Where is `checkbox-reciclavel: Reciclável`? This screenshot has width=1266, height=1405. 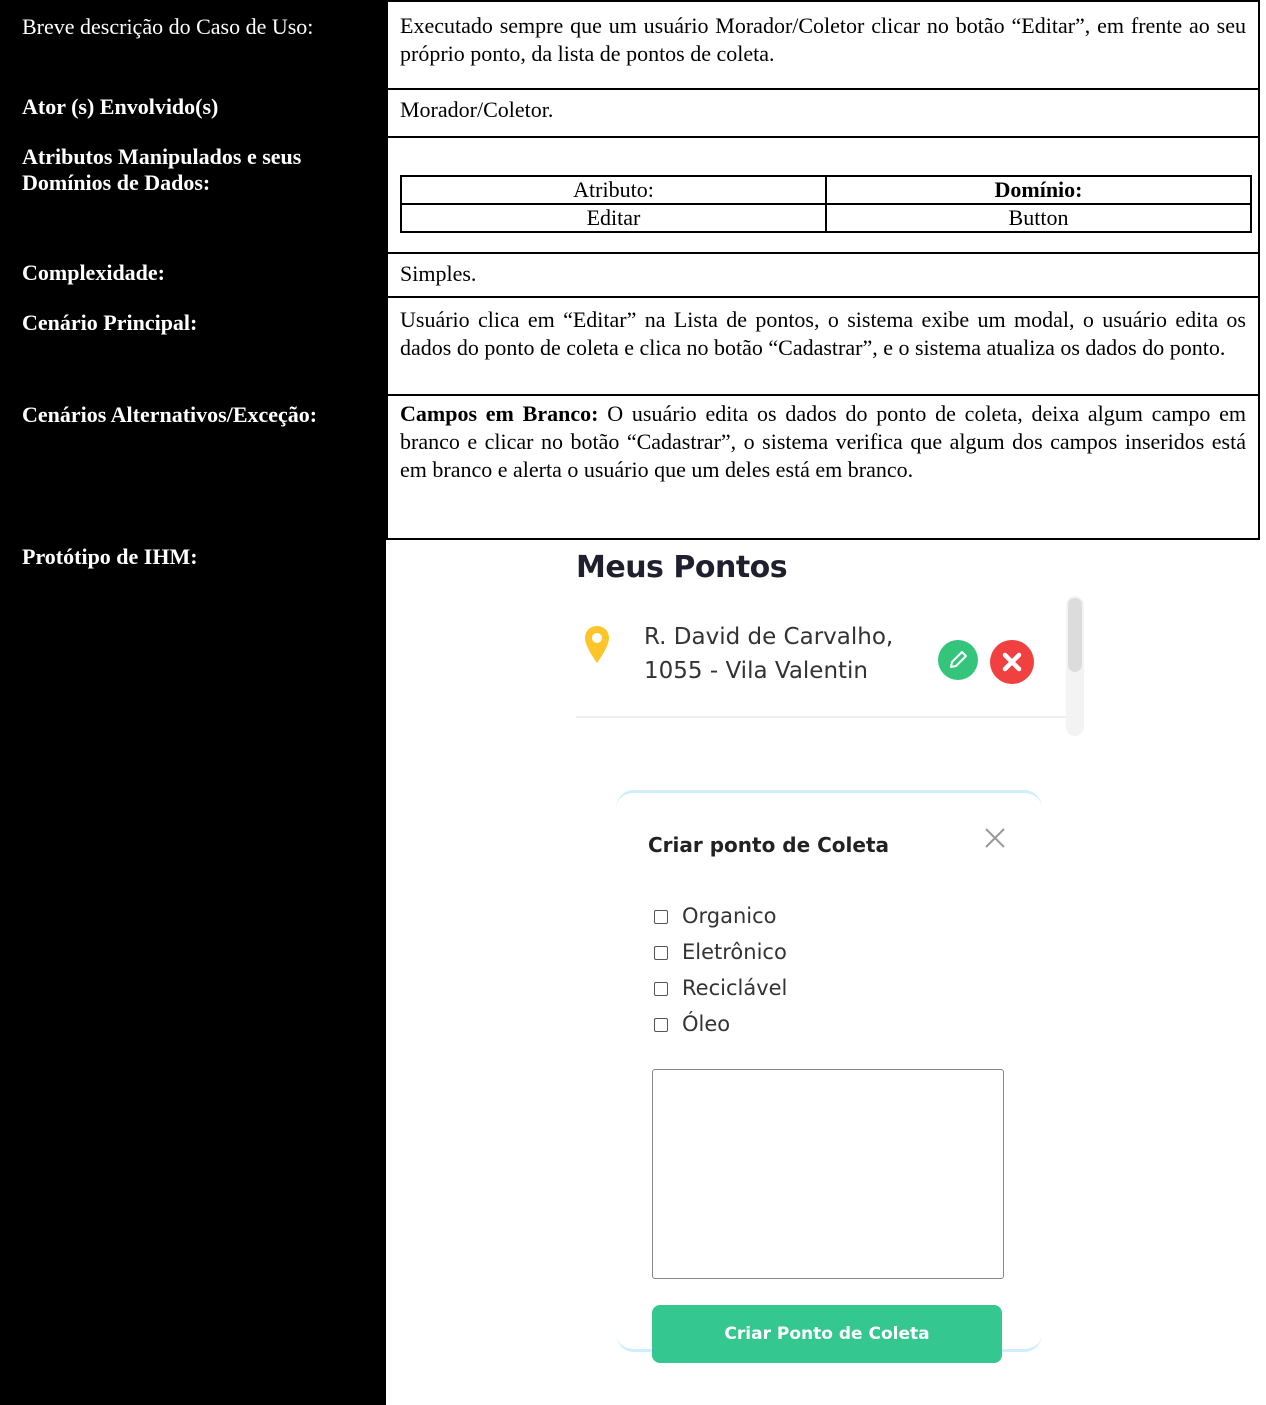
checkbox-reciclavel: Reciclável is located at coordinates (720, 988).